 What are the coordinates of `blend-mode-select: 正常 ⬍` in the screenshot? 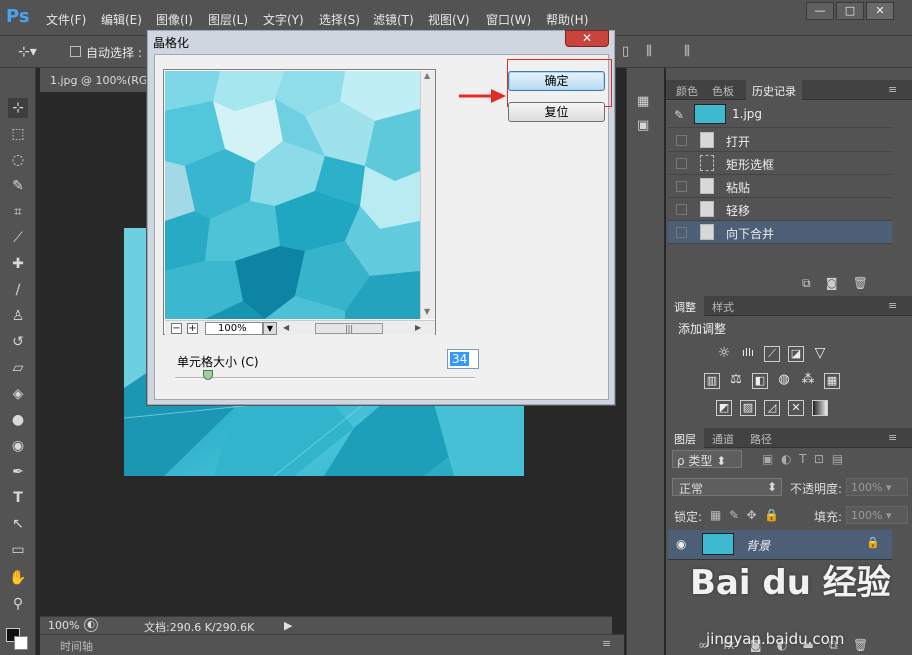 It's located at (727, 487).